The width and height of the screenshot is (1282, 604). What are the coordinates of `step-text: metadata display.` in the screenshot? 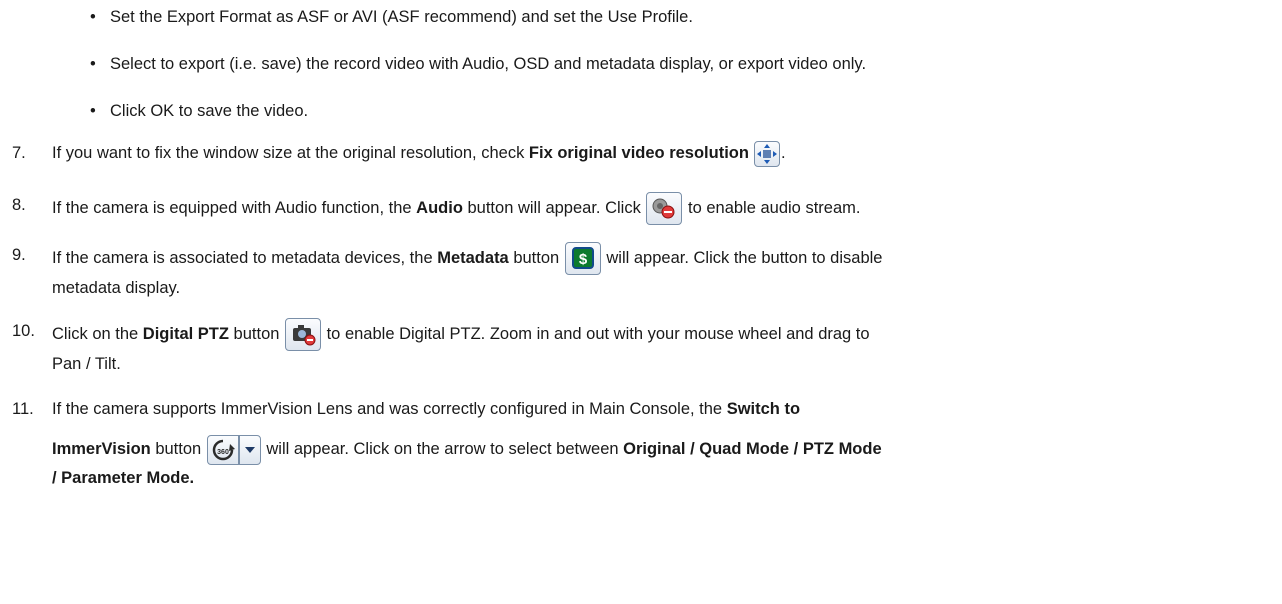 It's located at (116, 288).